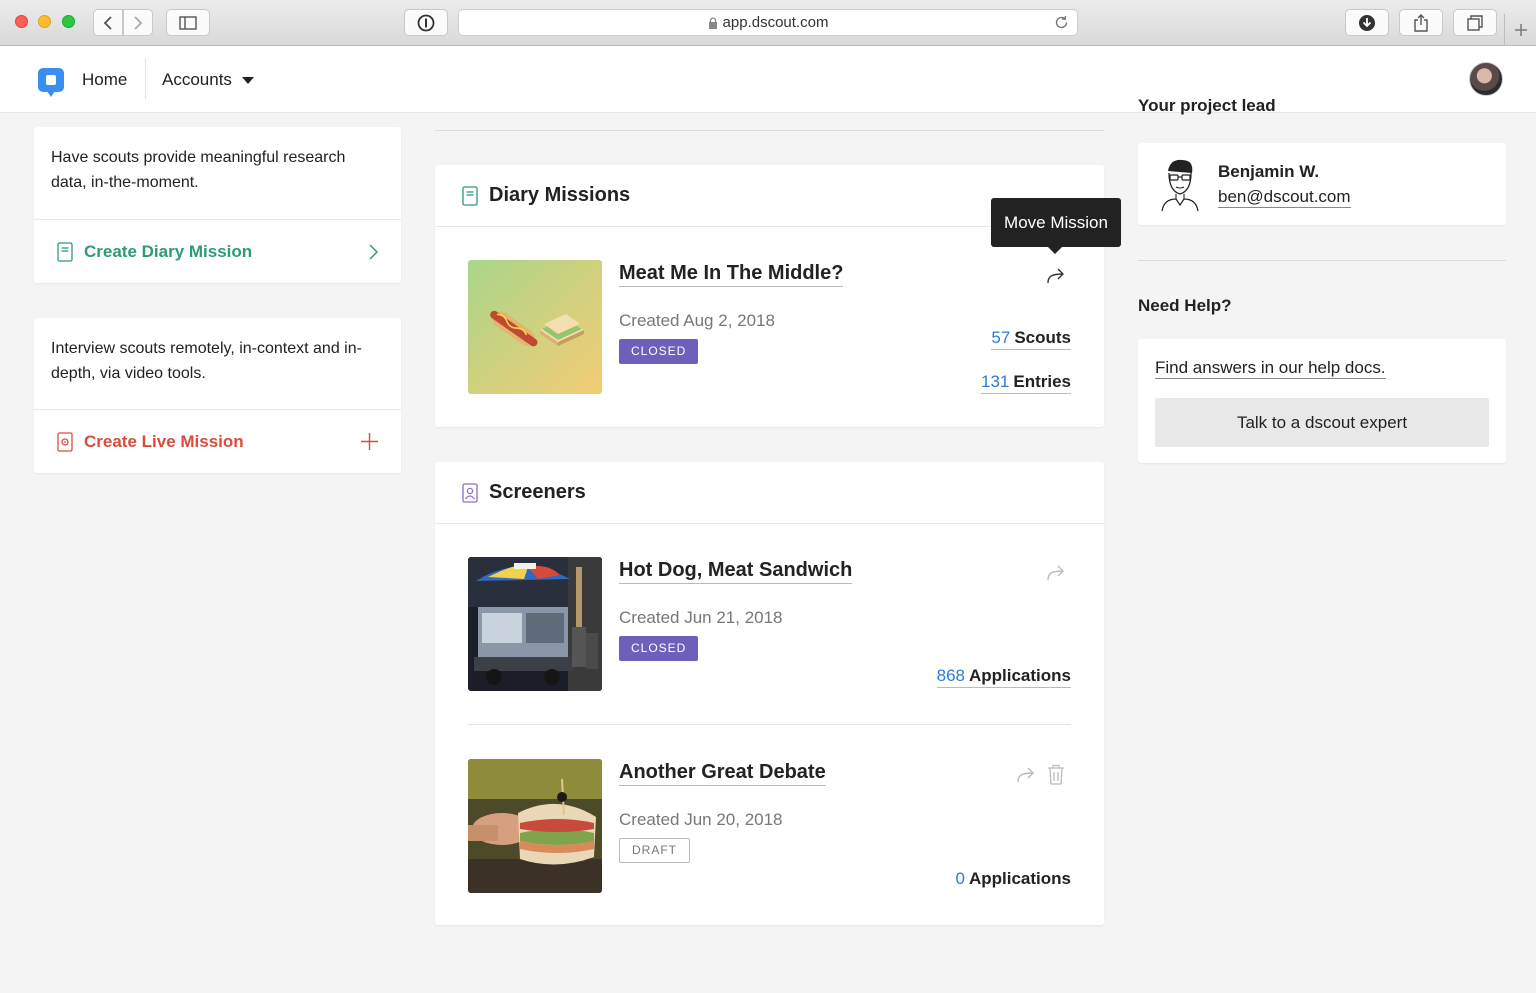 This screenshot has height=993, width=1536. What do you see at coordinates (654, 850) in the screenshot?
I see `status-badge: DRAFT` at bounding box center [654, 850].